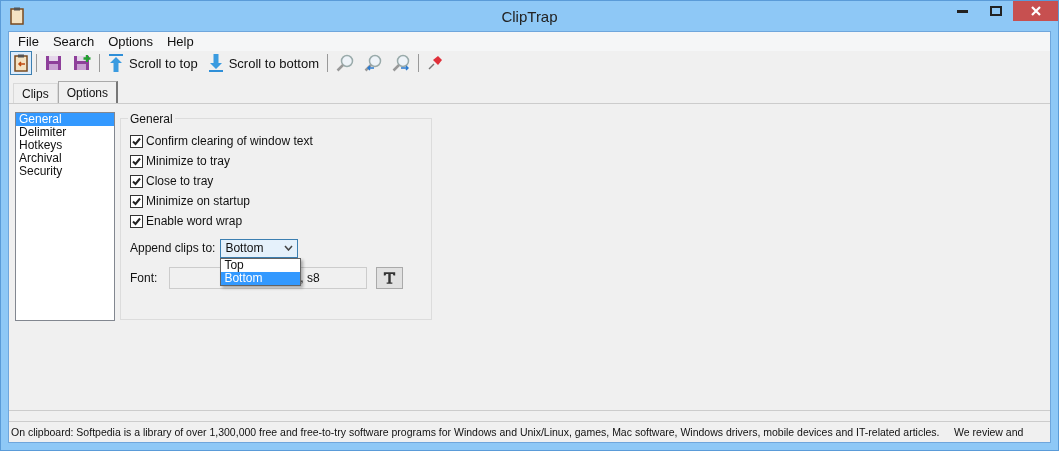 This screenshot has height=451, width=1059. What do you see at coordinates (289, 248) in the screenshot?
I see `chevron-down-icon` at bounding box center [289, 248].